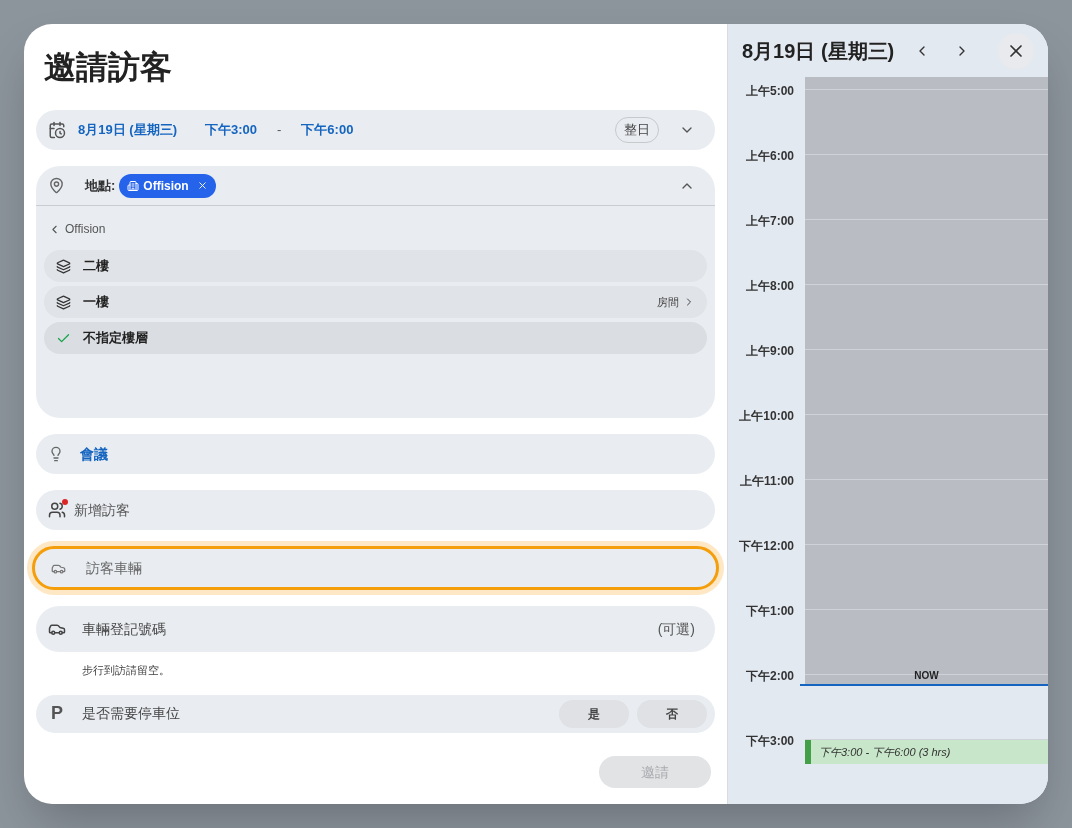 This screenshot has width=1072, height=828. What do you see at coordinates (167, 185) in the screenshot?
I see `location-chip: Offision` at bounding box center [167, 185].